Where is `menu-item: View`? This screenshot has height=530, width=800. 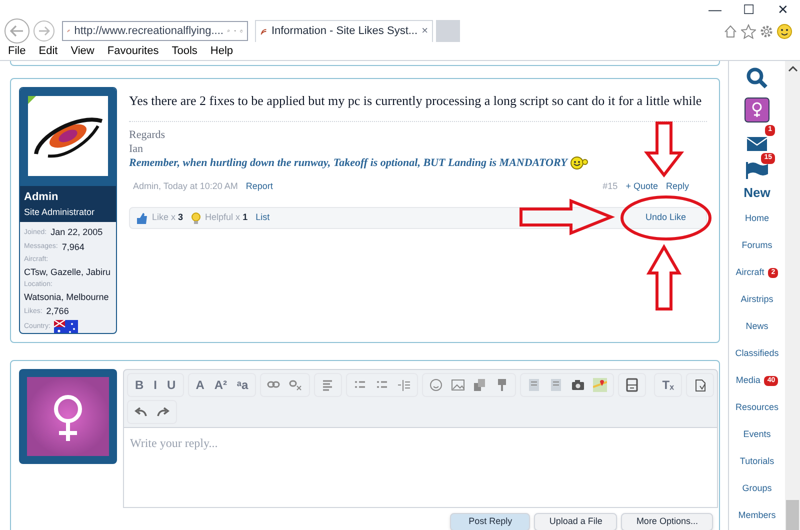 menu-item: View is located at coordinates (82, 51).